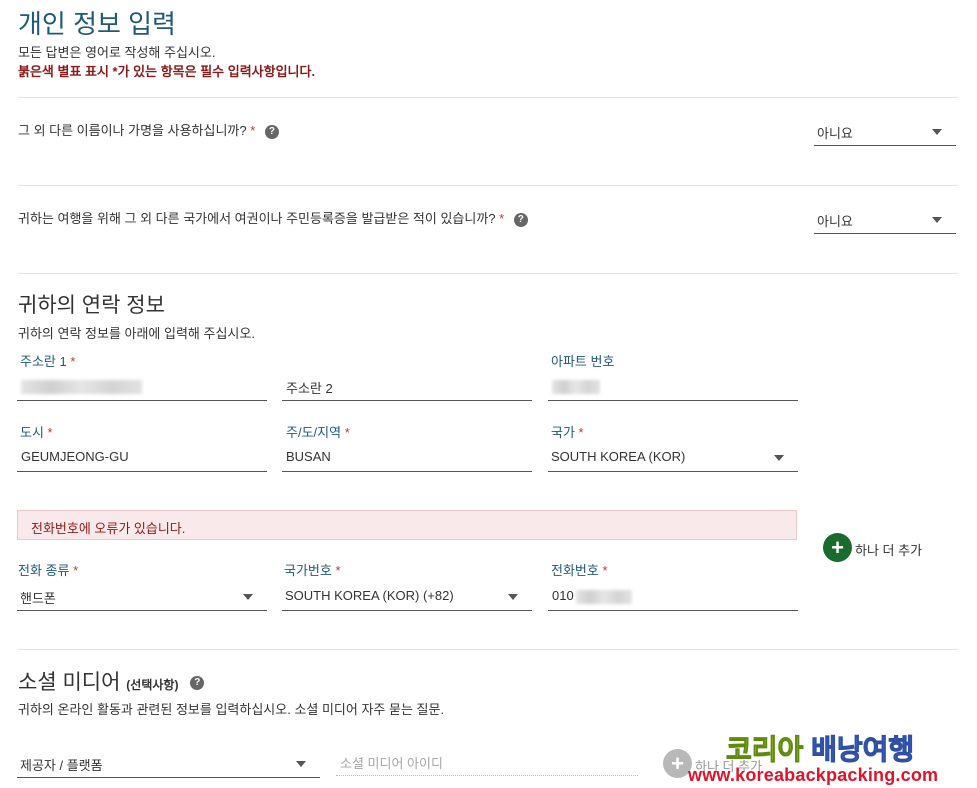 The image size is (977, 788). What do you see at coordinates (91, 305) in the screenshot?
I see `contact-section-title: 귀하의 연락 정보` at bounding box center [91, 305].